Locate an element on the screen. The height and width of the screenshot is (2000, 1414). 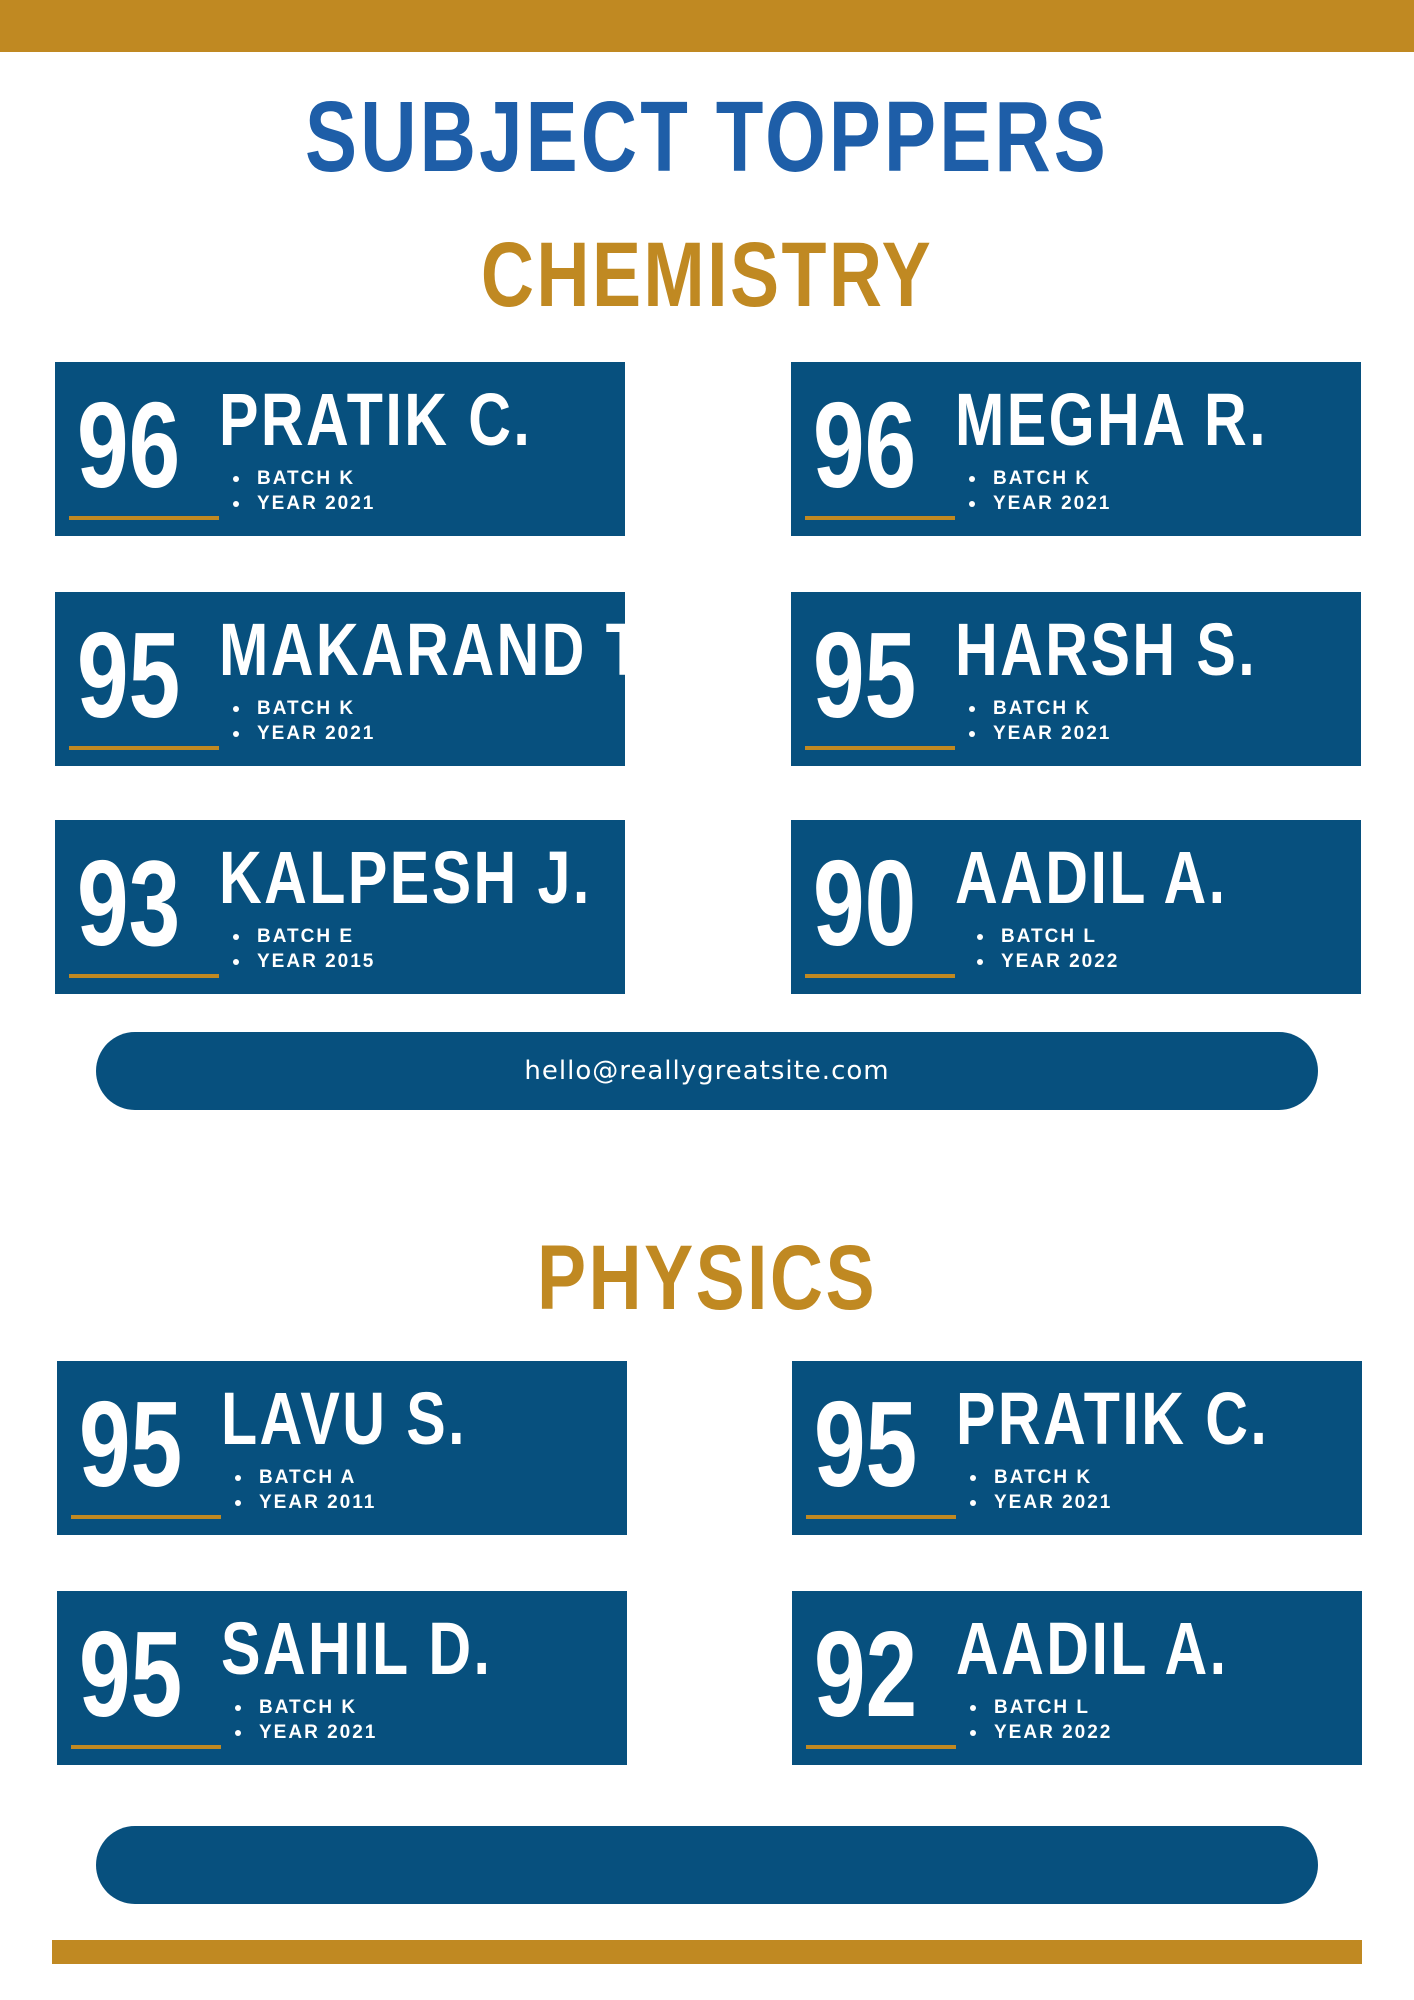
topper-card: 96 MEGHA R. BATCH K YEAR 2021 is located at coordinates (1076, 449).